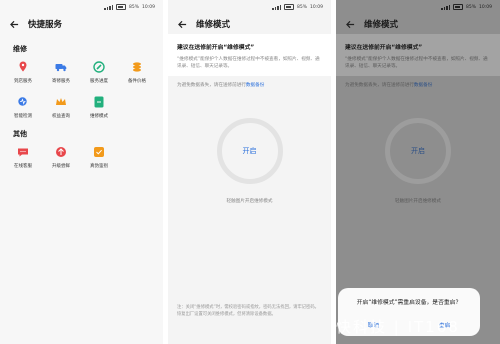  Describe the element at coordinates (20, 49) in the screenshot. I see `section-heading-repair: 维修` at that location.